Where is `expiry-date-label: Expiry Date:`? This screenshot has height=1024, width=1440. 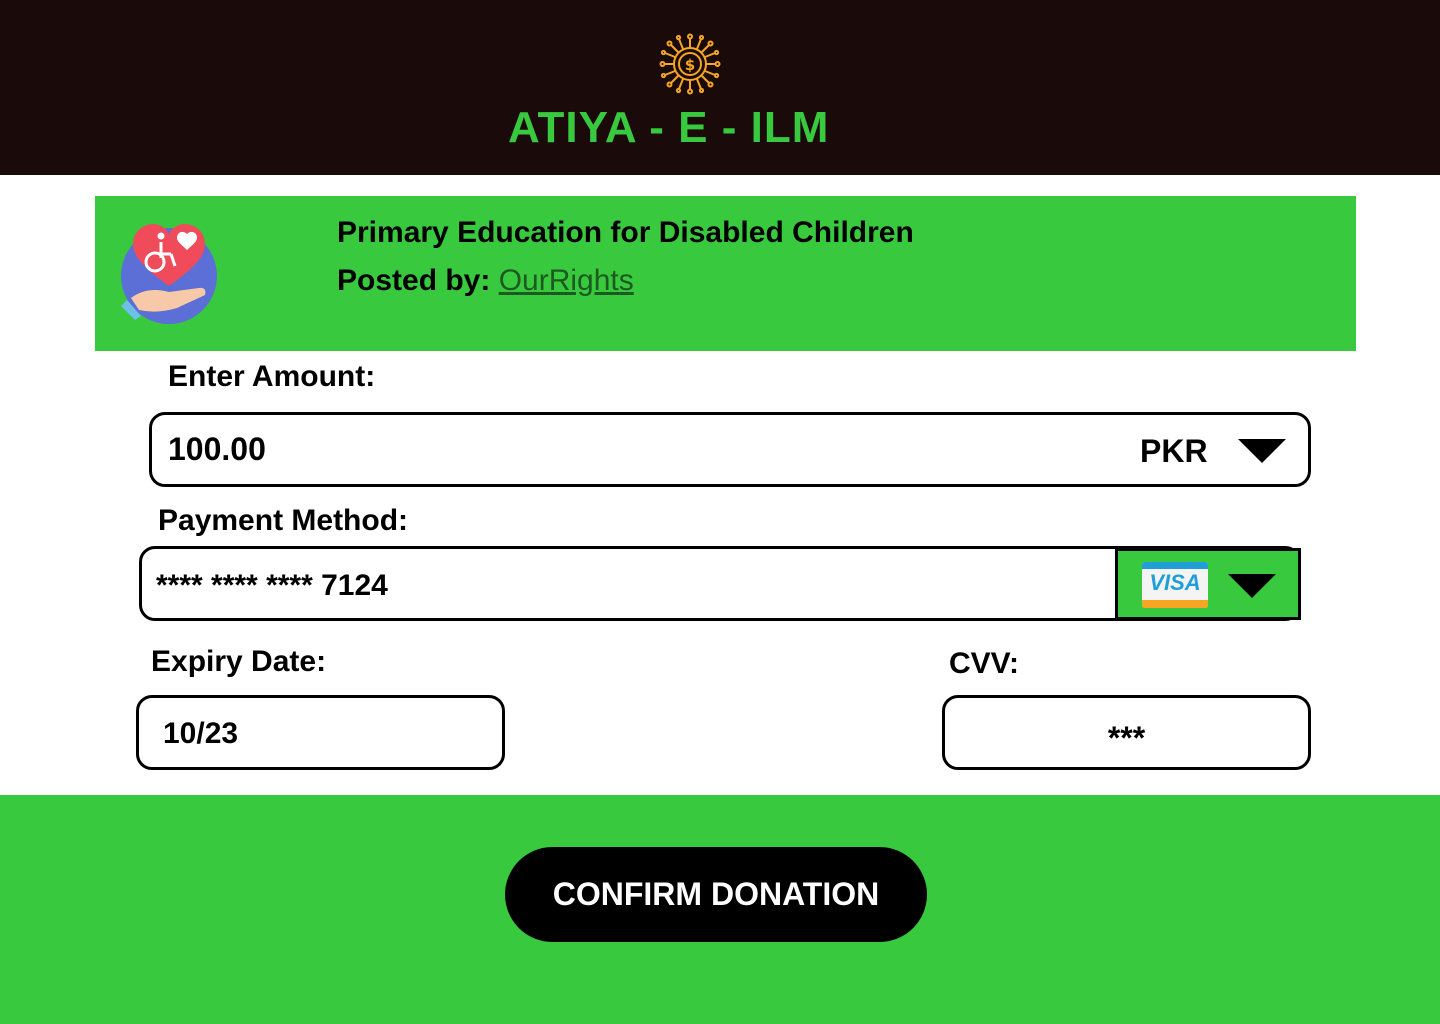
expiry-date-label: Expiry Date: is located at coordinates (239, 661).